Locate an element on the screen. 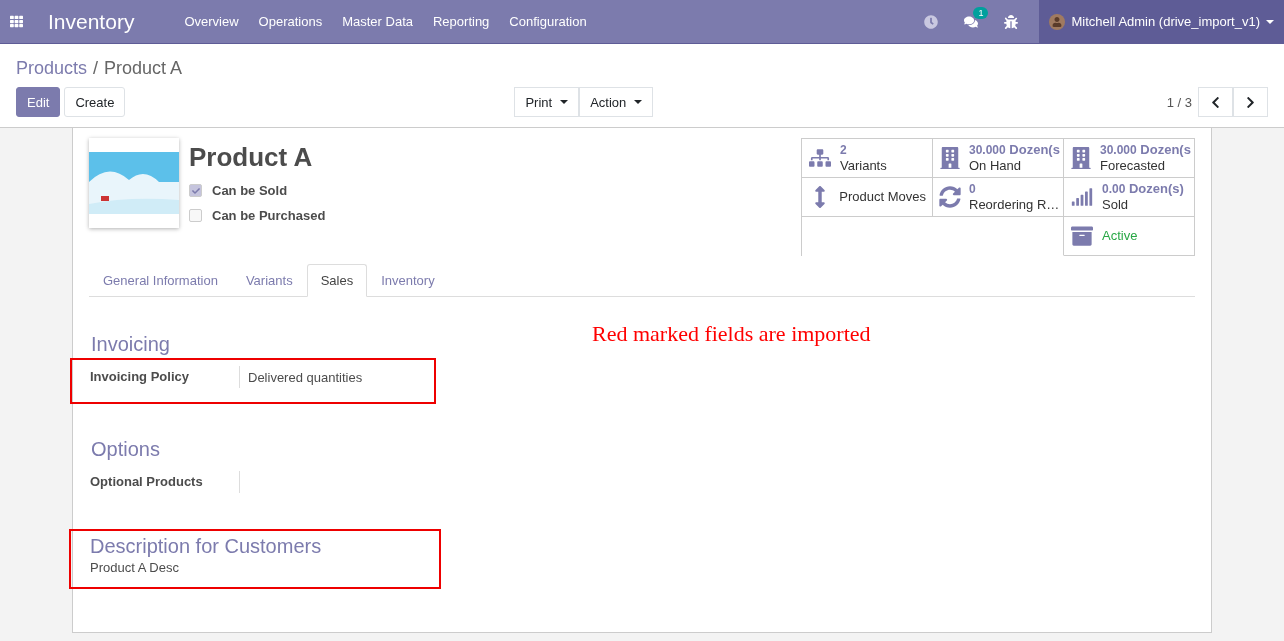 Image resolution: width=1284 pixels, height=641 pixels. user-menu: Mitchell Admin (drive_import_v1) is located at coordinates (1161, 22).